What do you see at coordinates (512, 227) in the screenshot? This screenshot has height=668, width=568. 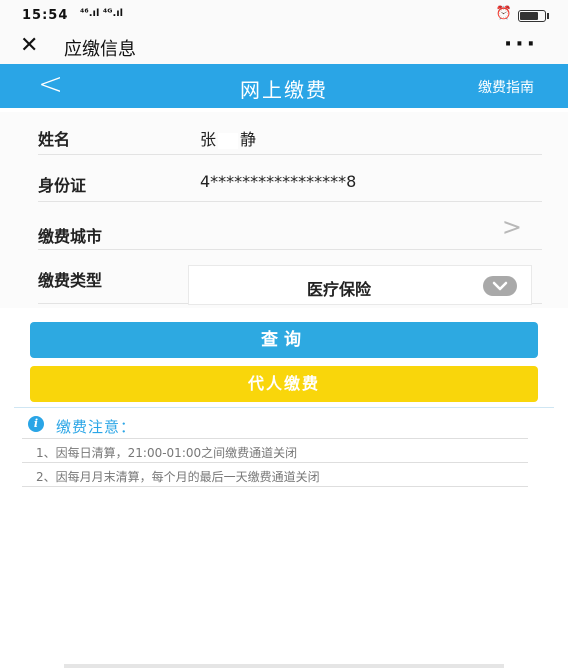 I see `chevron-right-icon: >` at bounding box center [512, 227].